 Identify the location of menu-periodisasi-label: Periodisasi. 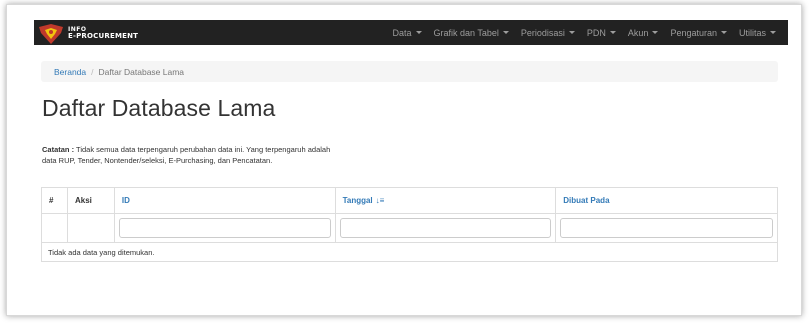
(542, 32).